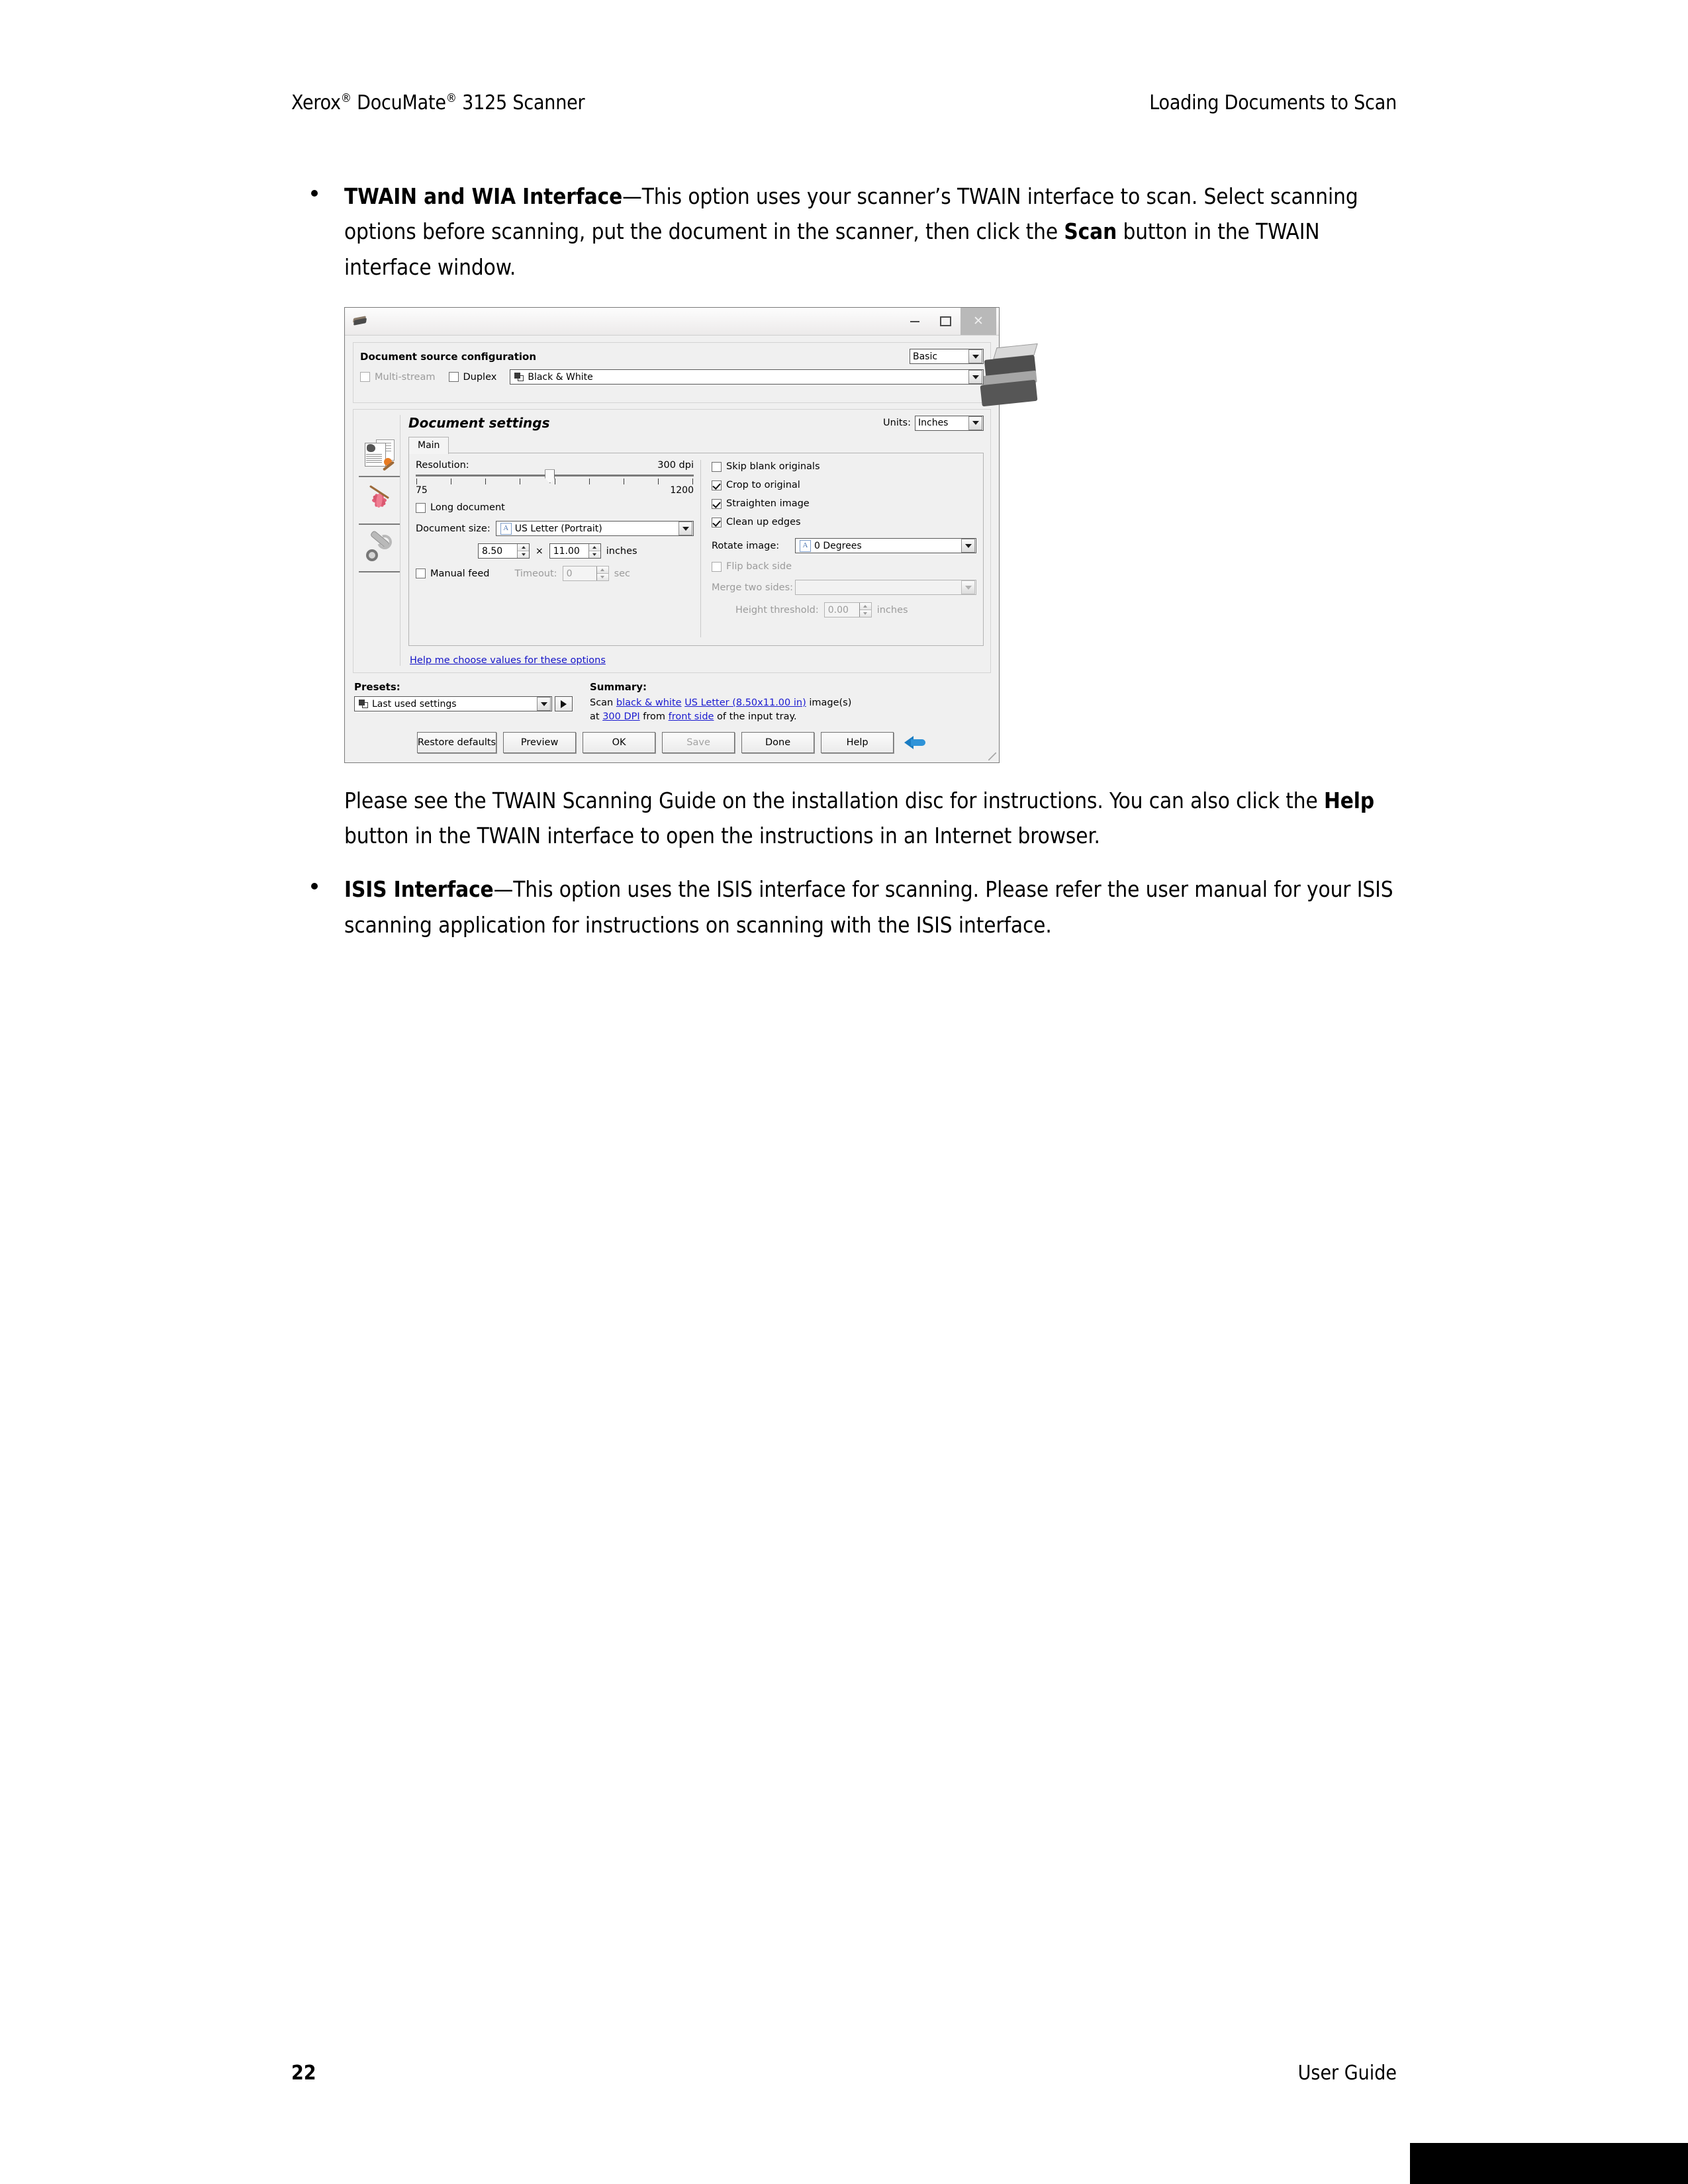  I want to click on scan-button-term: Scan, so click(1090, 231).